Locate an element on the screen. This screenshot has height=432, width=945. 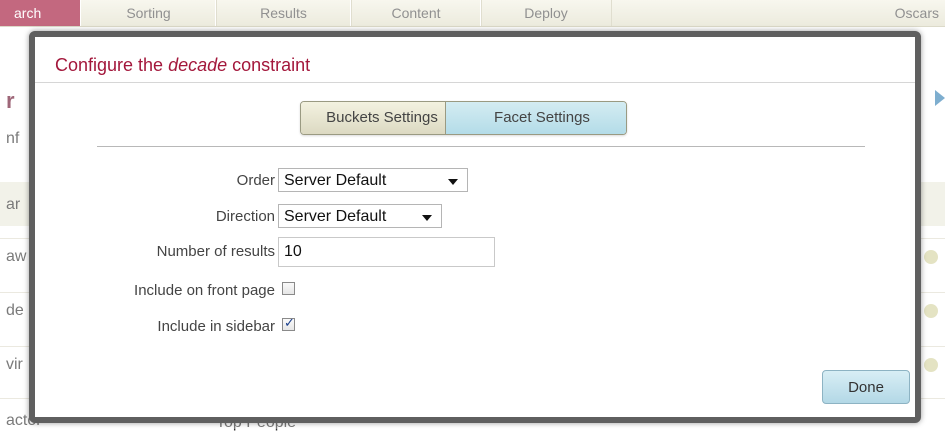
sidebar-row: Include in sidebar ✓ is located at coordinates (475, 327).